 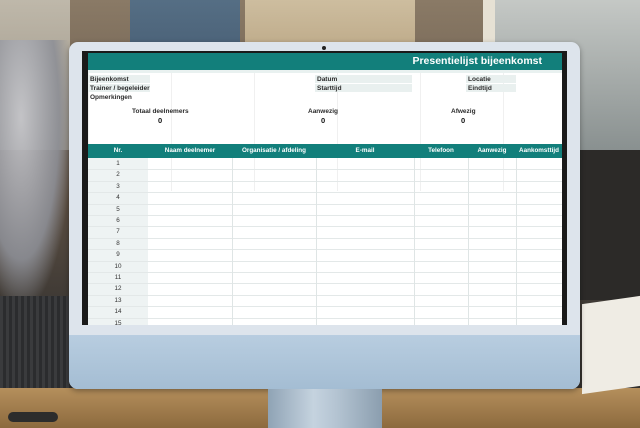 What do you see at coordinates (118, 232) in the screenshot?
I see `row-number: 7` at bounding box center [118, 232].